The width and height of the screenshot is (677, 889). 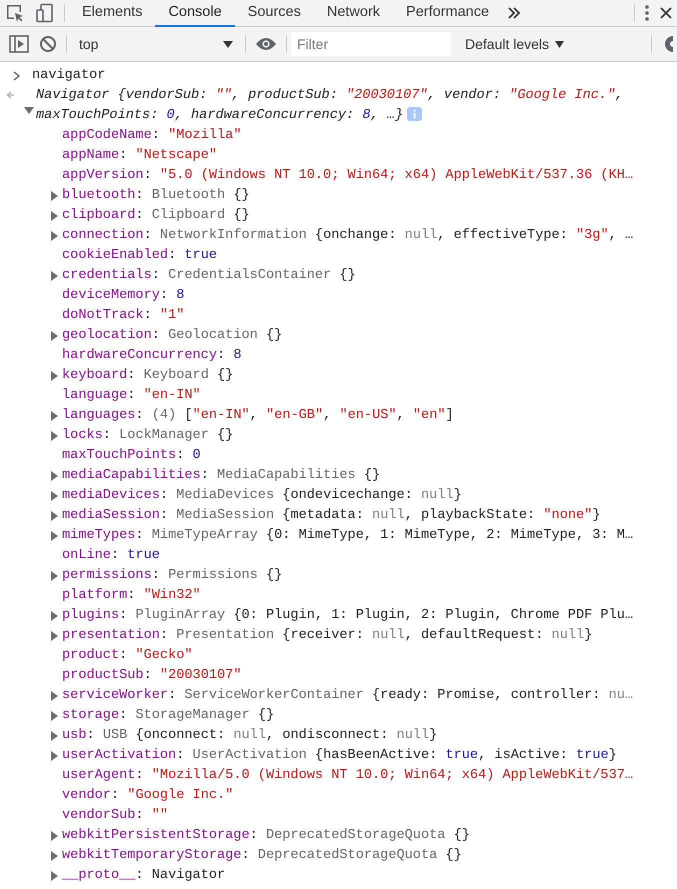 I want to click on property-line: presentation: Presentation {receiver: null, defaultRequest: null}, so click(x=327, y=636).